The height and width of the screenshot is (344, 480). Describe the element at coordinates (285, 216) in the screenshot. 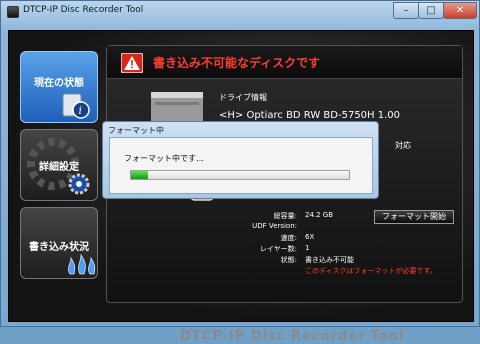

I see `info-key: 総容量:` at that location.